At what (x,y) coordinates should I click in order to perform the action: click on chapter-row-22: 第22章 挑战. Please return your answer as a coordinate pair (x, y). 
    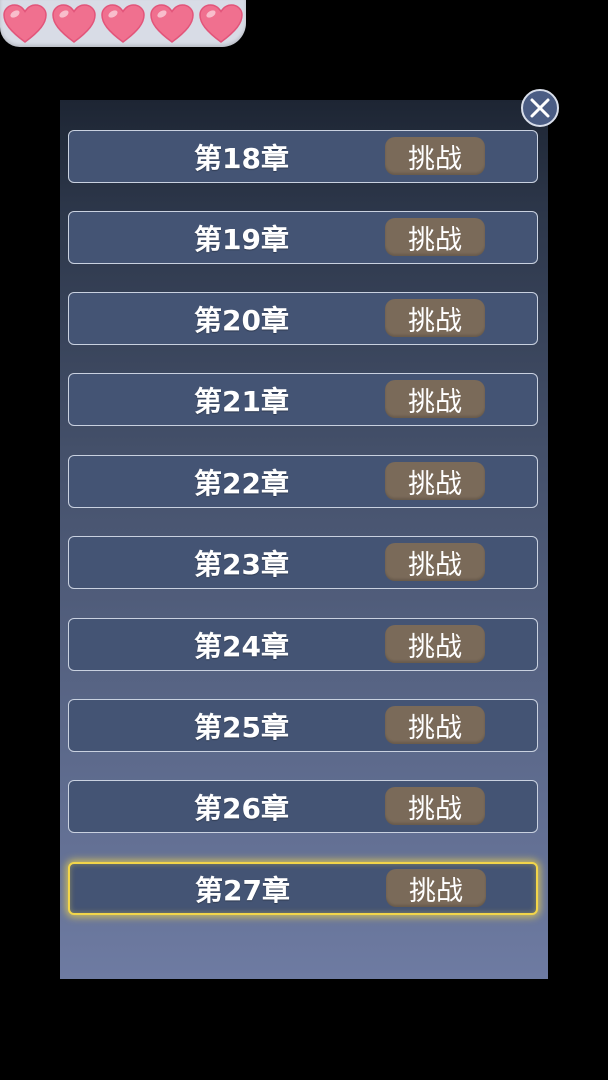
    Looking at the image, I should click on (303, 481).